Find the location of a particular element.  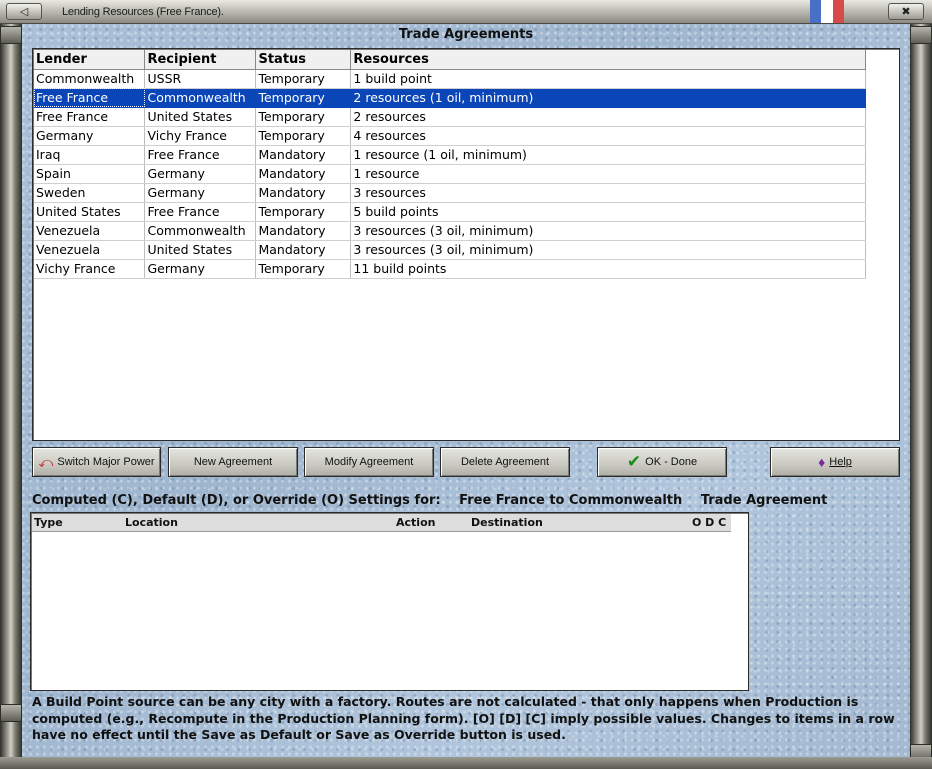

close-button: ✖ is located at coordinates (906, 11).